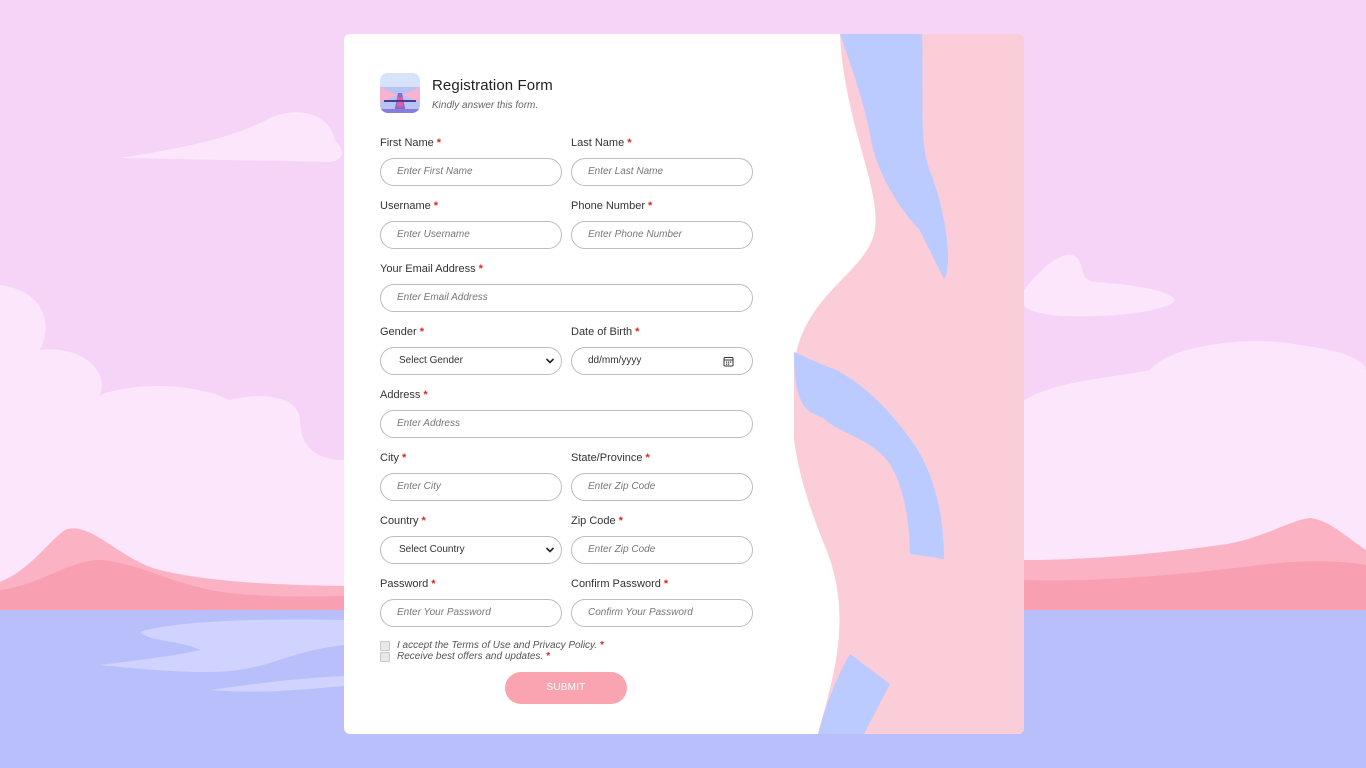 This screenshot has width=1366, height=768. I want to click on gender-field: Gender * Select Gender, so click(471, 350).